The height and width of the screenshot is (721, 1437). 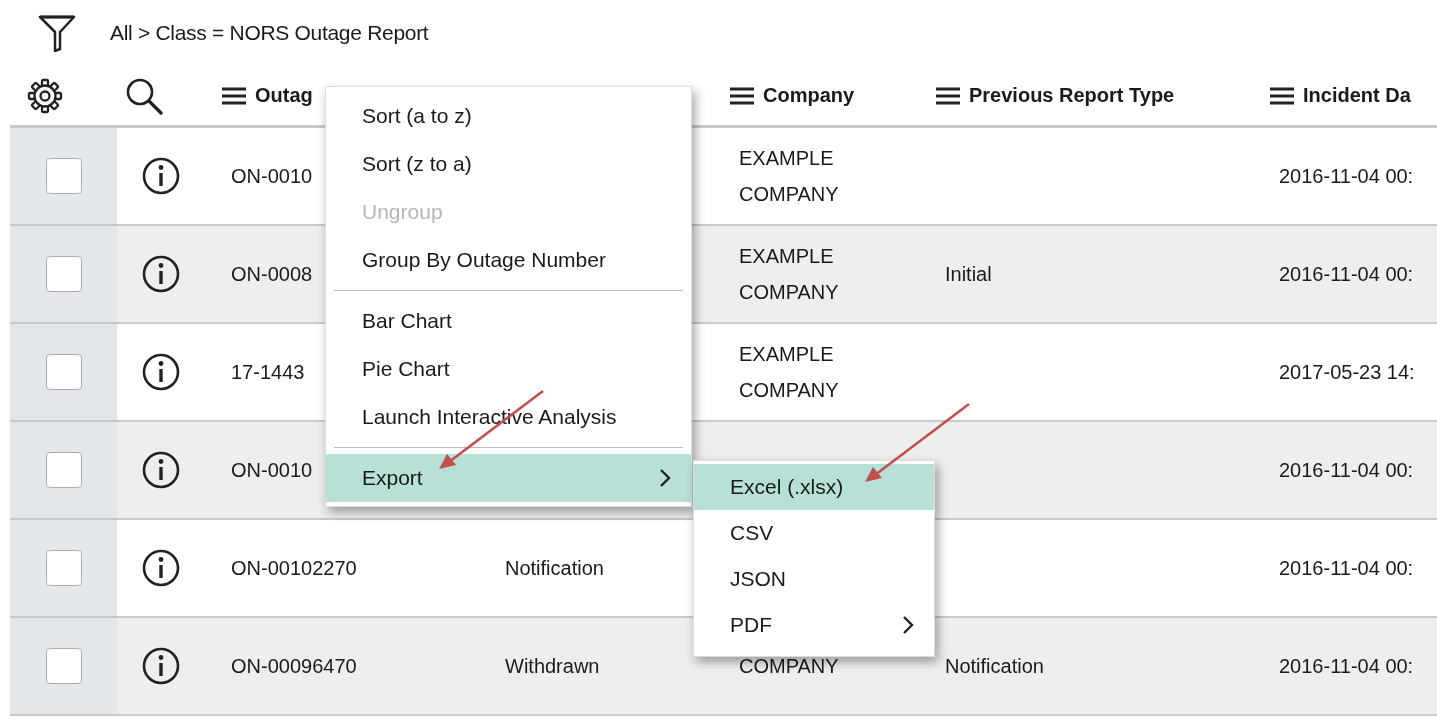 What do you see at coordinates (789, 95) in the screenshot?
I see `column-header: Company` at bounding box center [789, 95].